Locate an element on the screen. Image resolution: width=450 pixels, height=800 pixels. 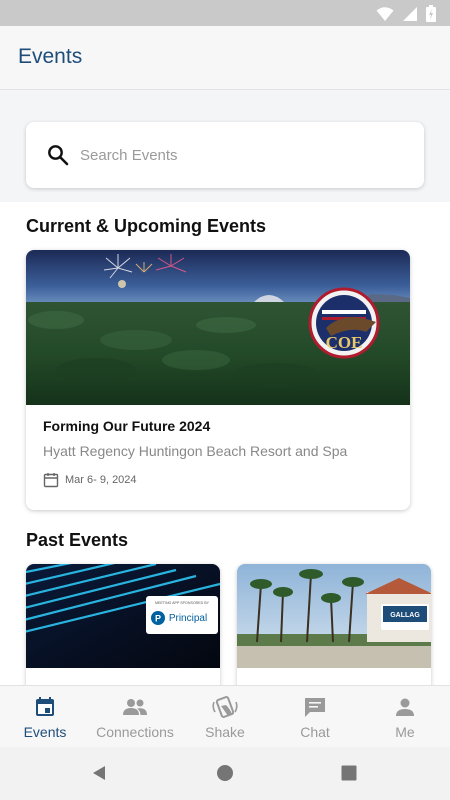
chat-bubble-icon is located at coordinates (315, 707).